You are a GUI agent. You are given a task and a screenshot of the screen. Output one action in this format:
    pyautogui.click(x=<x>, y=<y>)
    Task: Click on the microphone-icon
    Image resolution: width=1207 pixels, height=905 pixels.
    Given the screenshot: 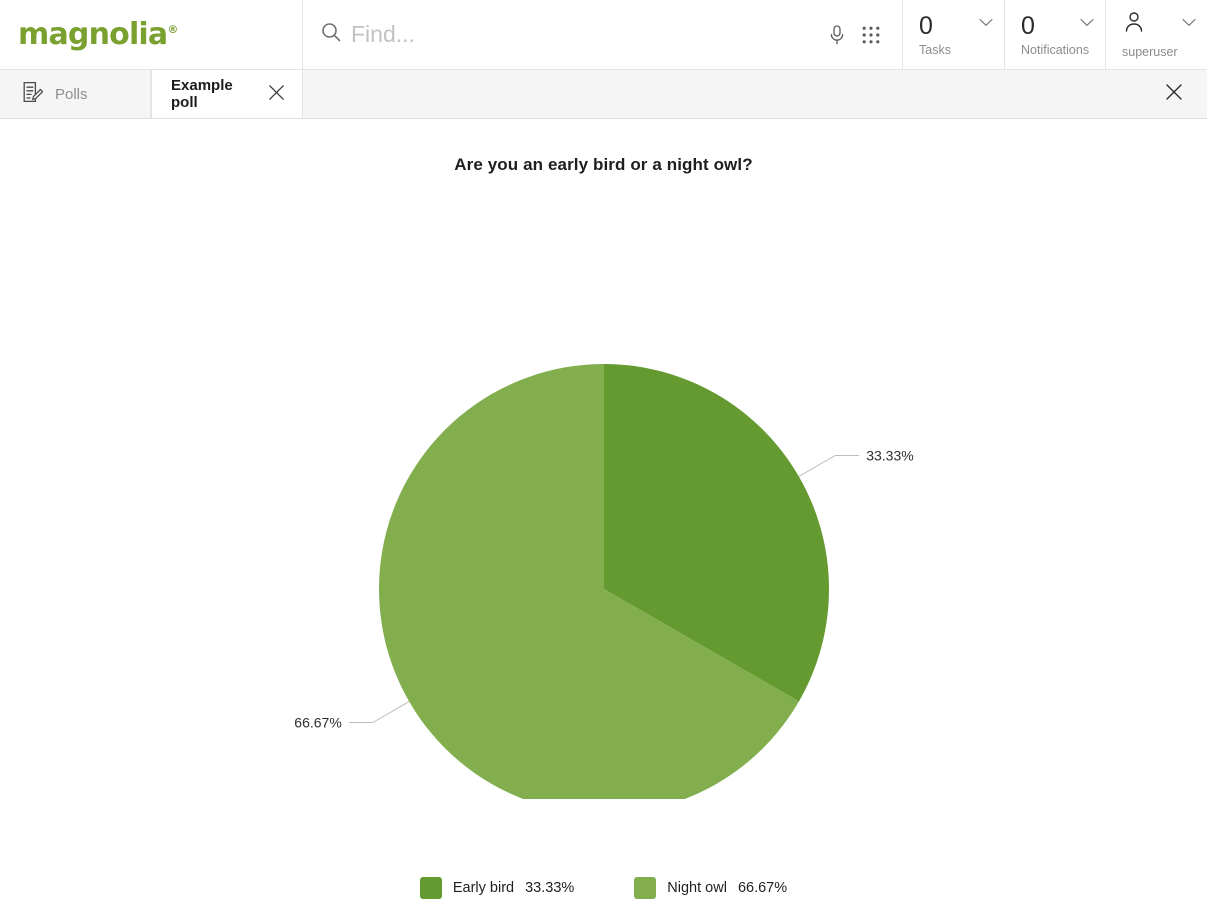 What is the action you would take?
    pyautogui.click(x=837, y=35)
    